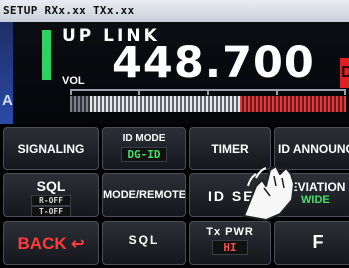 The width and height of the screenshot is (349, 268). Describe the element at coordinates (46, 55) in the screenshot. I see `signal-bar` at that location.